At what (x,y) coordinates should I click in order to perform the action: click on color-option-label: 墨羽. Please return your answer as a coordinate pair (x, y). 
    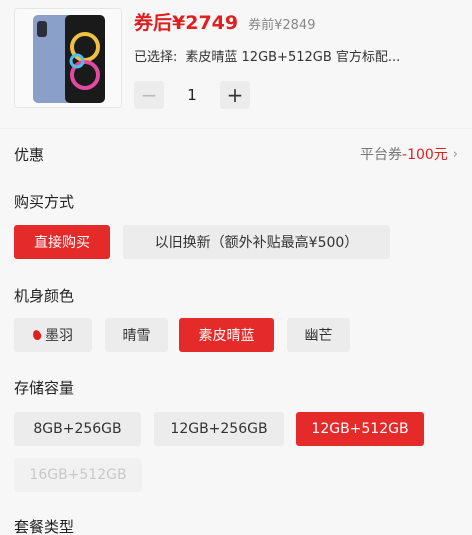
    Looking at the image, I should click on (59, 336).